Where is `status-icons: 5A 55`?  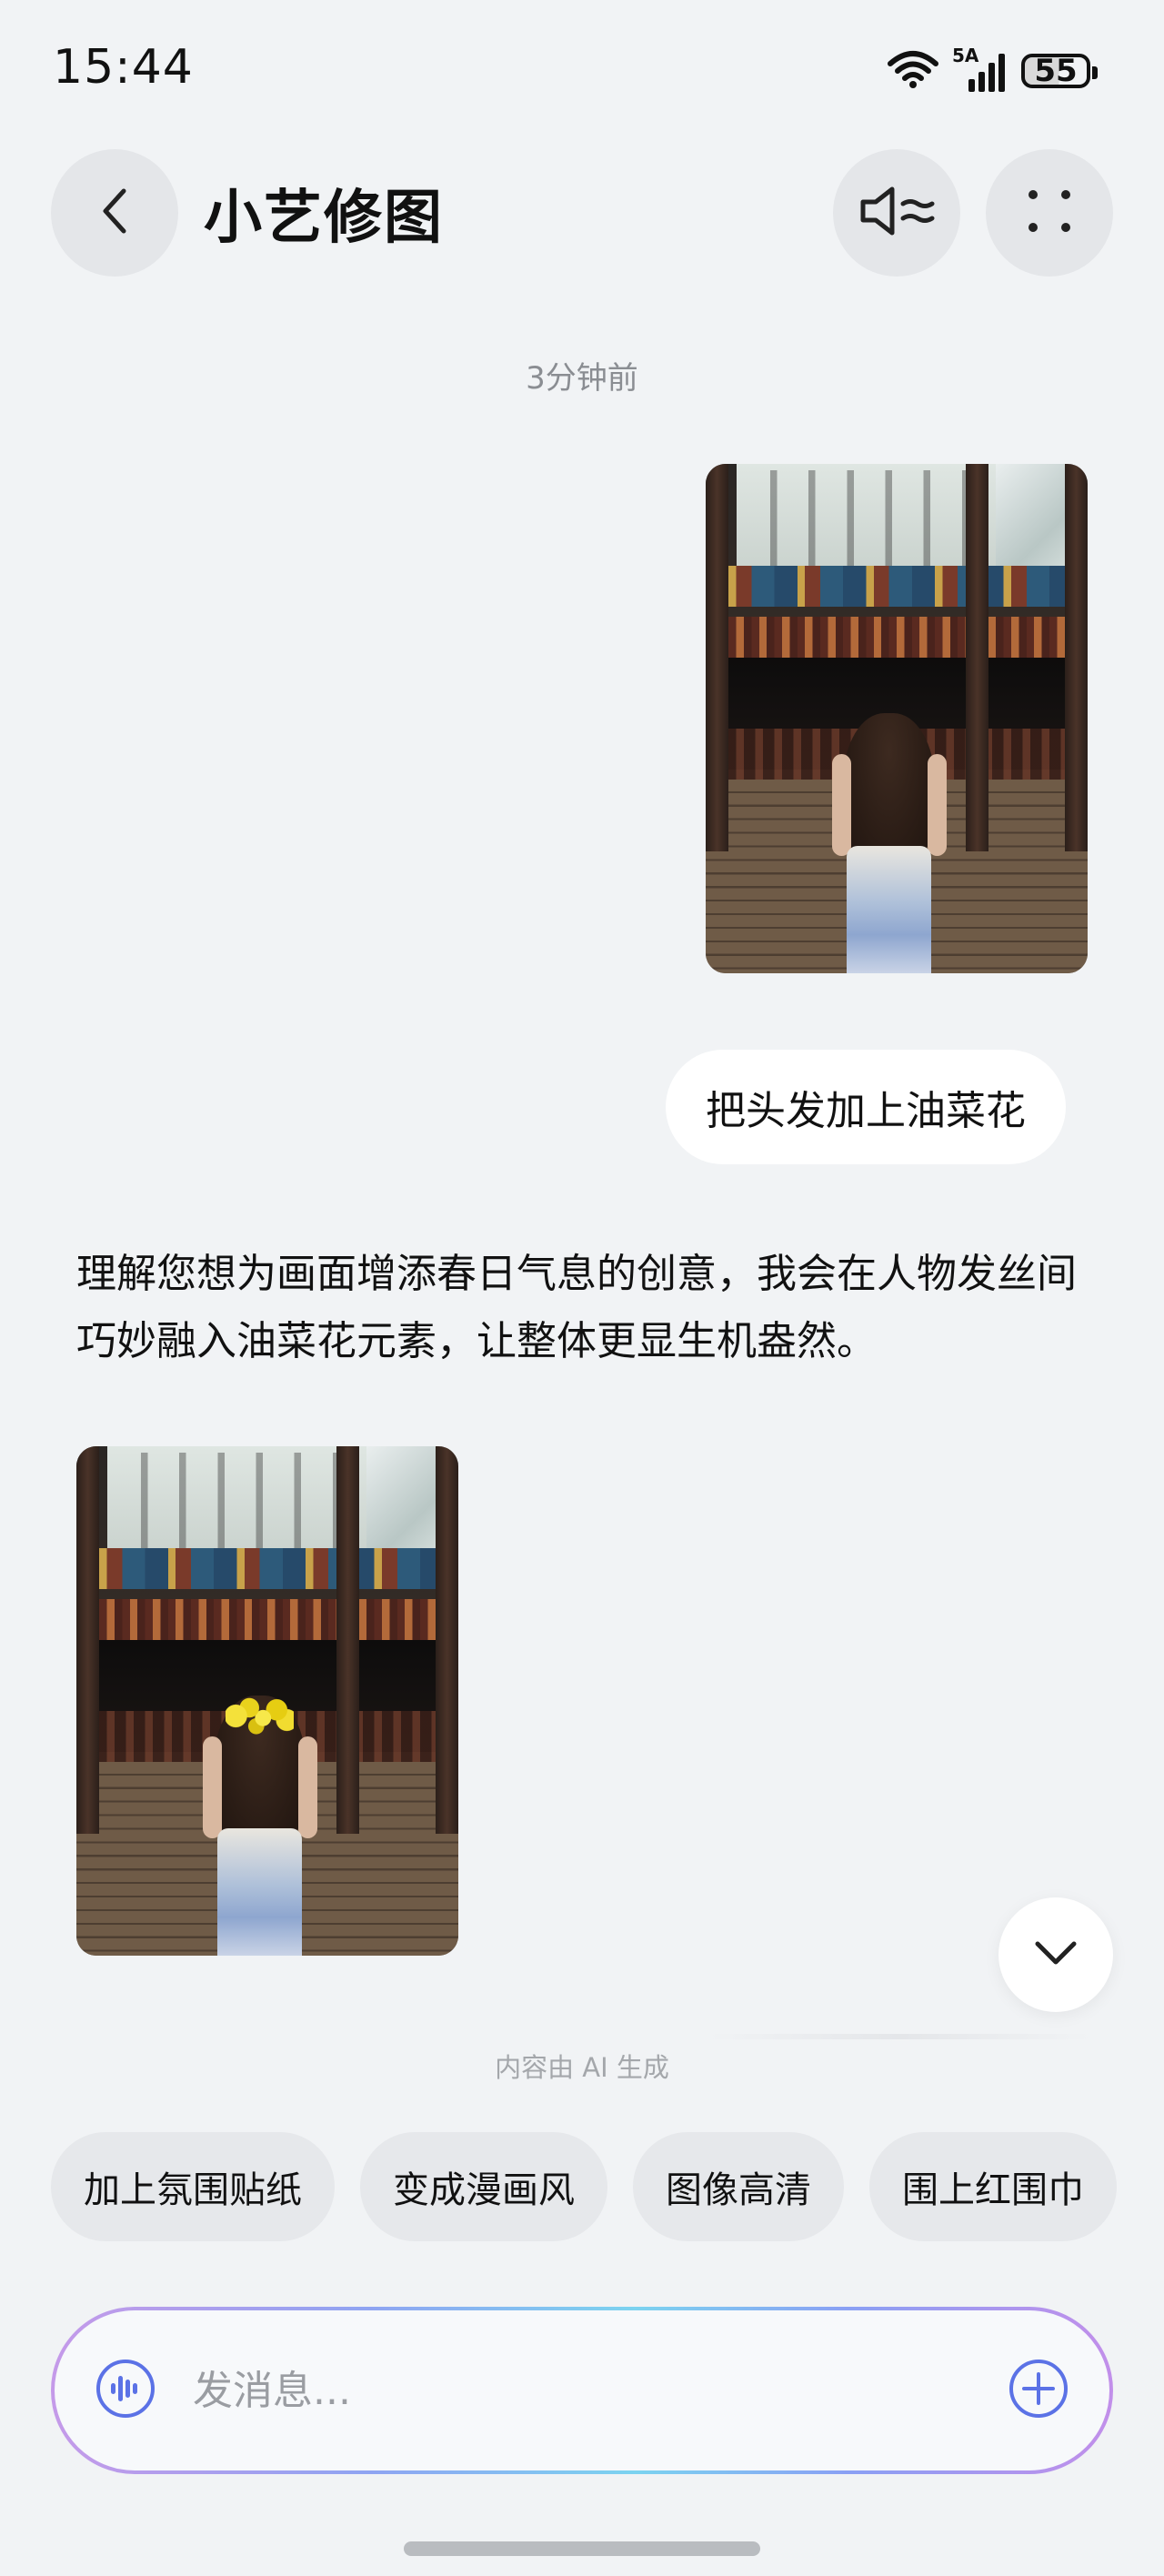 status-icons: 5A 55 is located at coordinates (993, 70).